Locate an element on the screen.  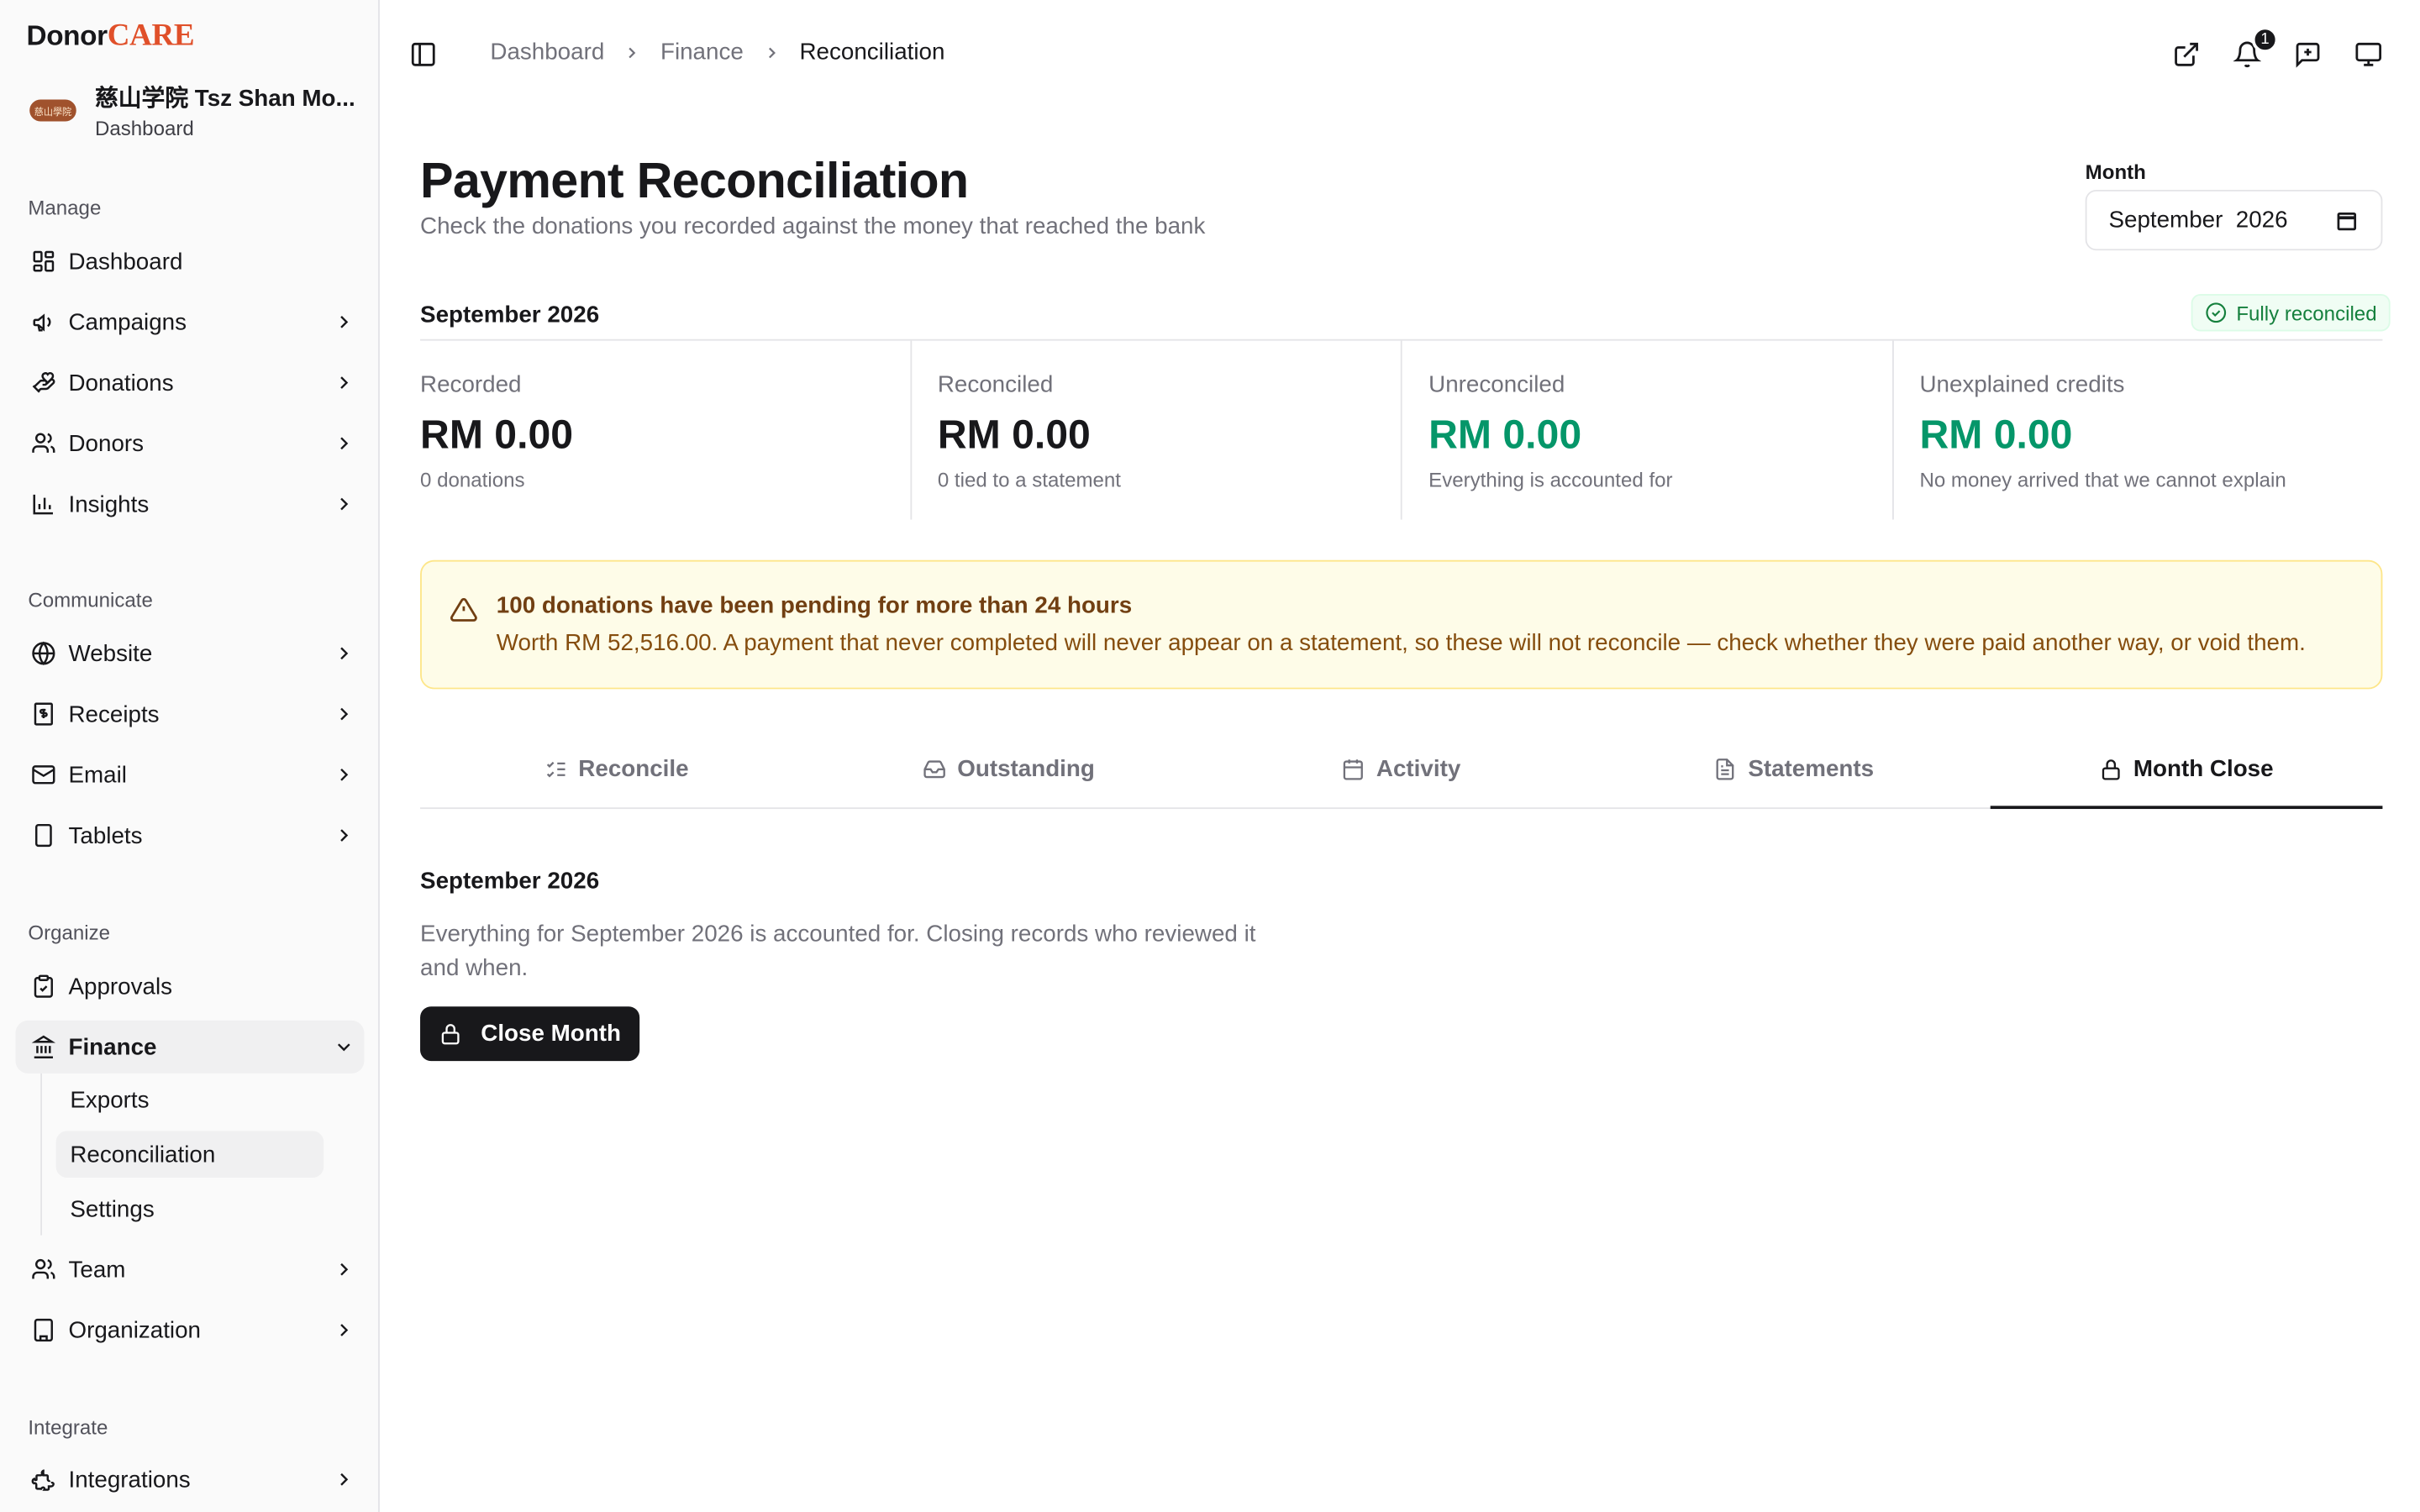
users-icon is located at coordinates (42, 443).